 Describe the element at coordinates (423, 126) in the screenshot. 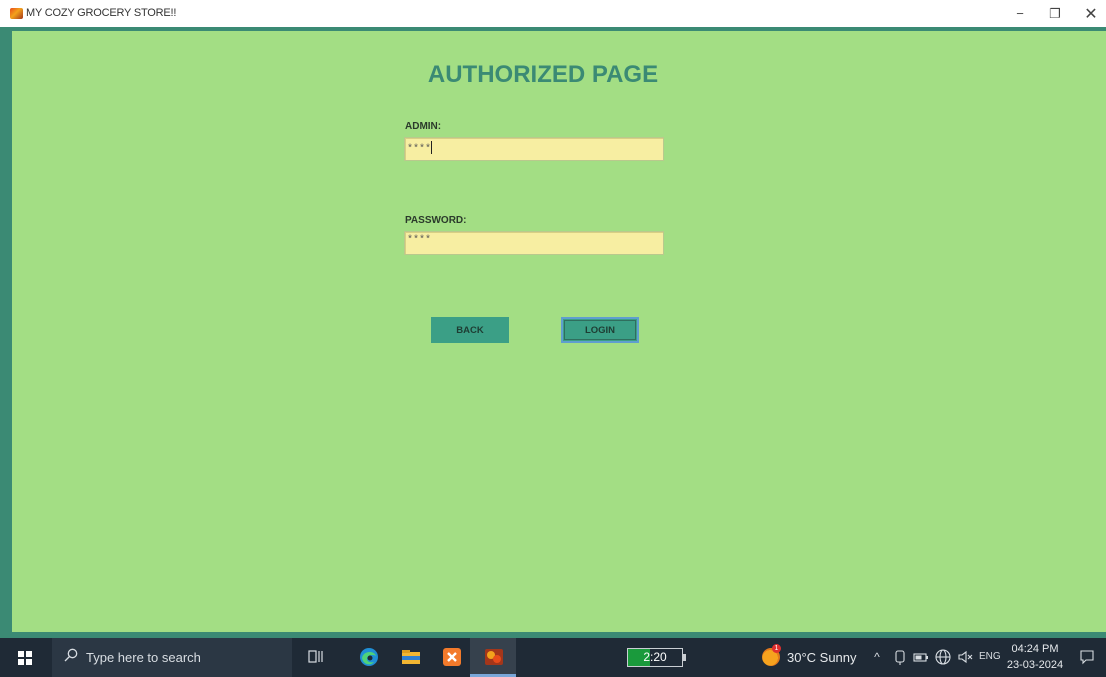

I see `admin-label: ADMIN:` at that location.